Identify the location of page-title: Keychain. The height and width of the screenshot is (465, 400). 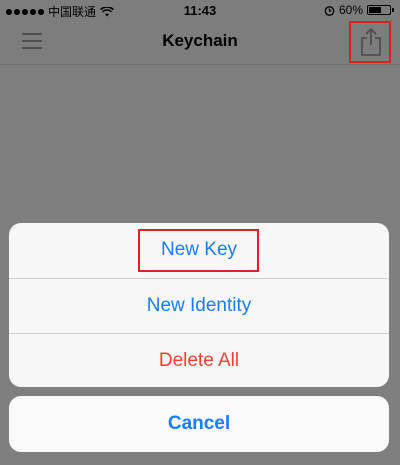
(200, 40).